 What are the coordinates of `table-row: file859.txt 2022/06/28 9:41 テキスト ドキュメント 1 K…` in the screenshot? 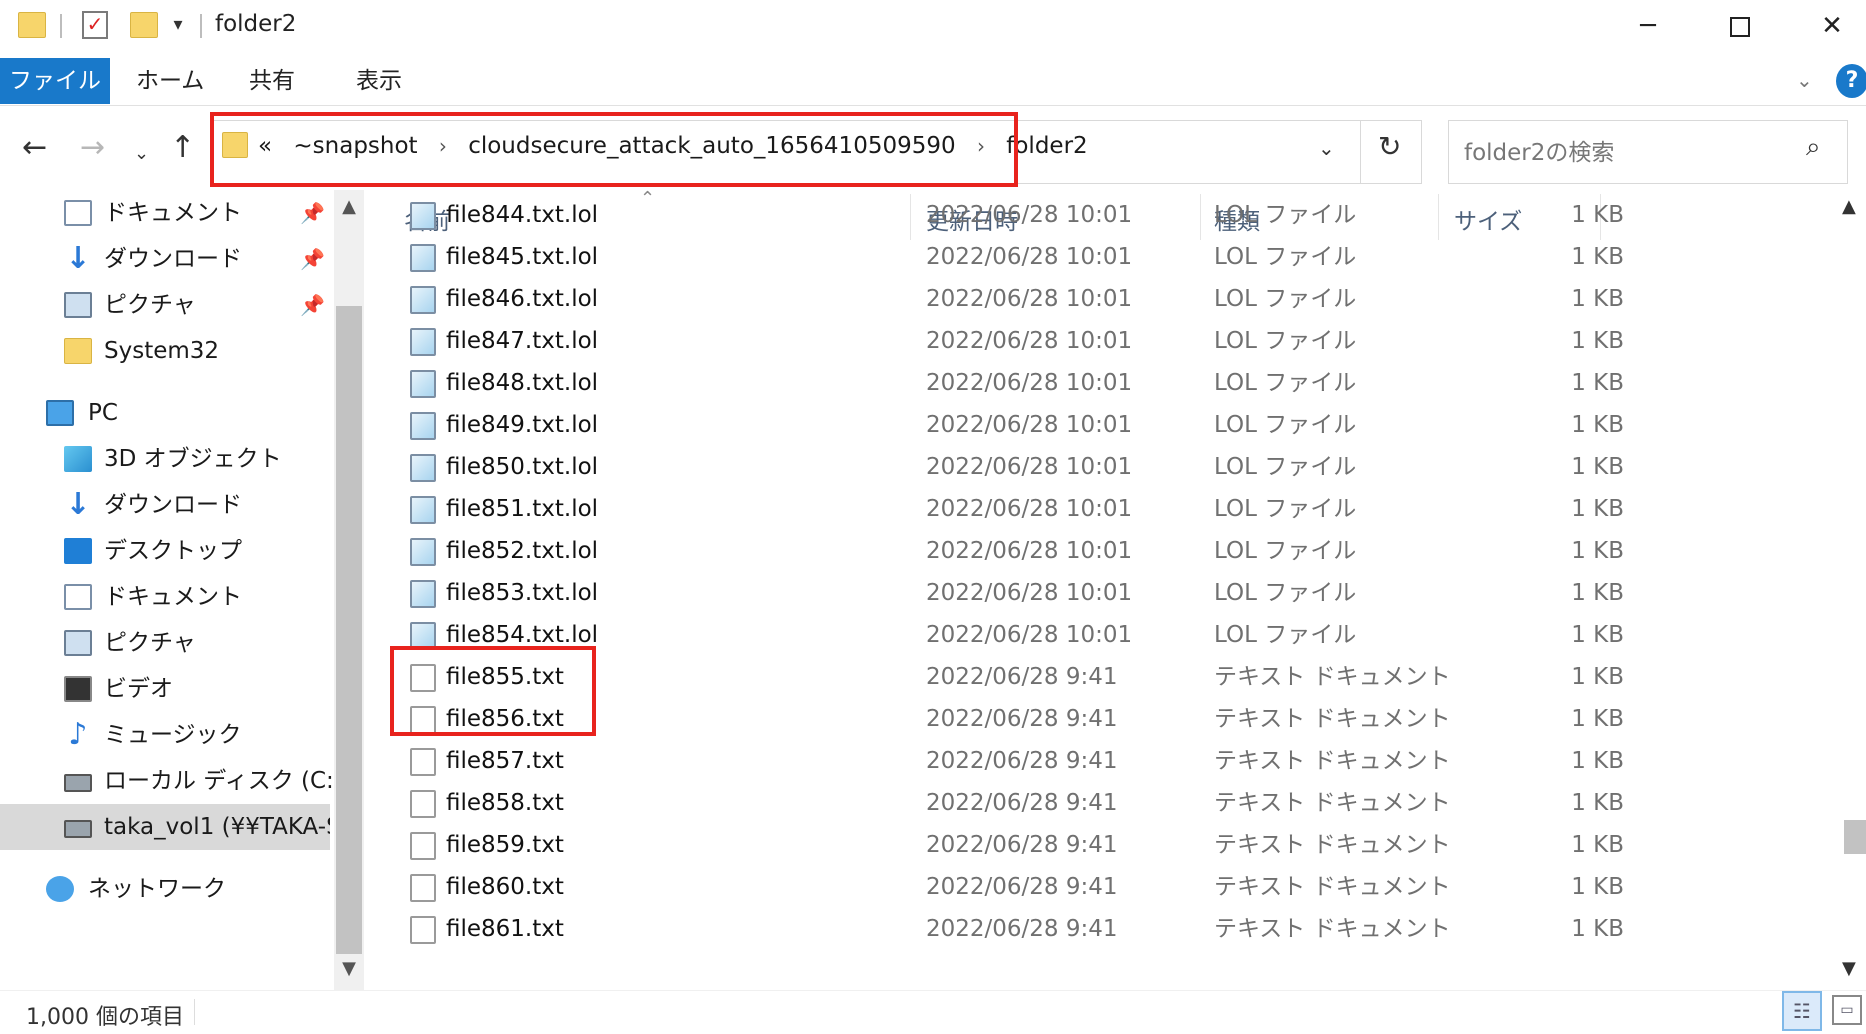 It's located at (1115, 845).